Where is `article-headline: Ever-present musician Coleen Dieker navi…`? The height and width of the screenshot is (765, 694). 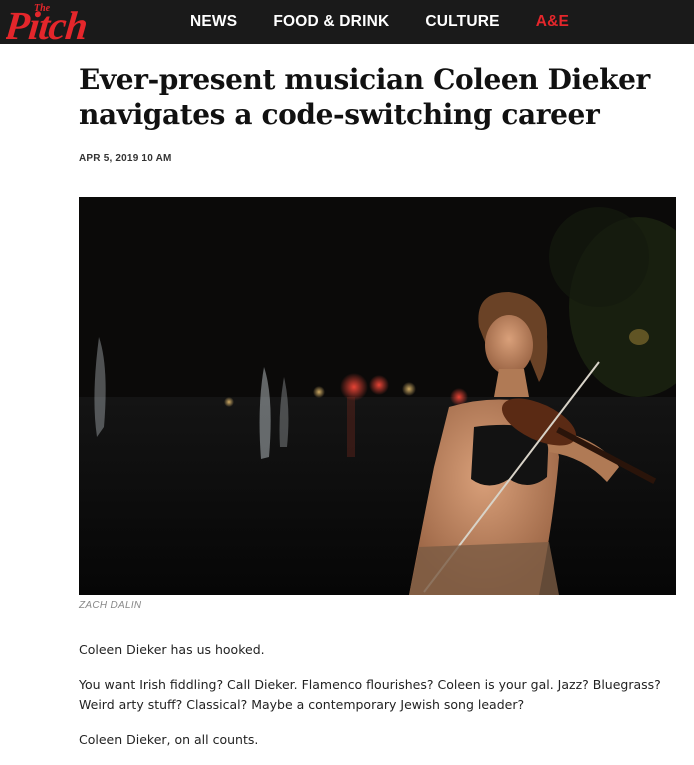 article-headline: Ever-present musician Coleen Dieker navi… is located at coordinates (364, 97).